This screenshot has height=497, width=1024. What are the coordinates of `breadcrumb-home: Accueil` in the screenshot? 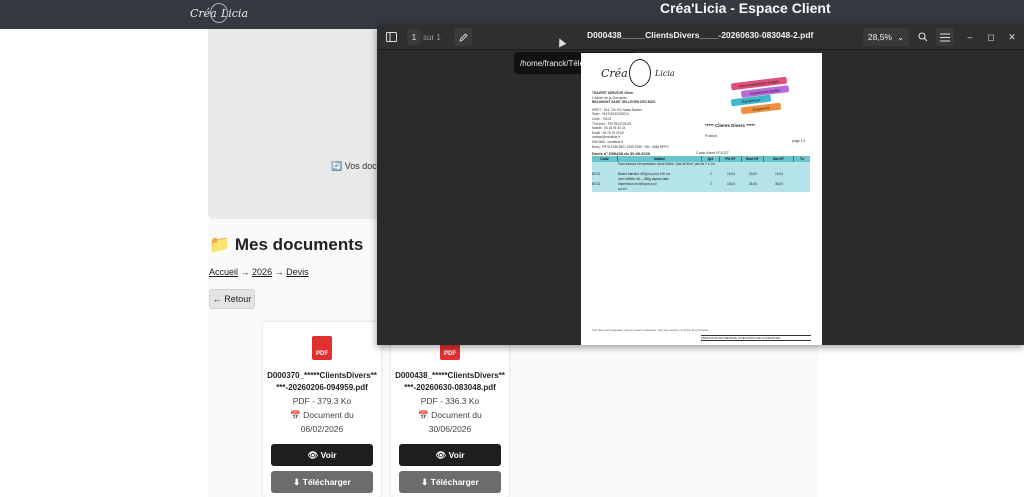 It's located at (223, 272).